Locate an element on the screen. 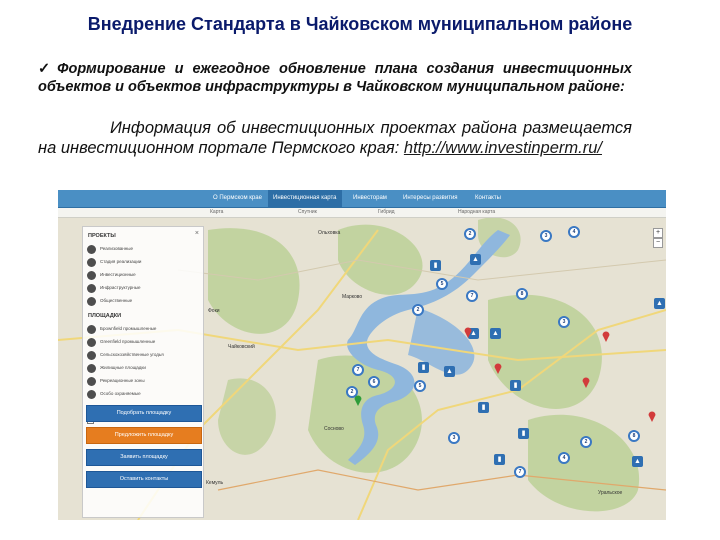 The image size is (720, 540). town-label: Фоки is located at coordinates (214, 311).